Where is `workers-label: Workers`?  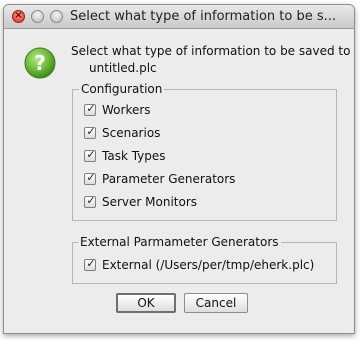 workers-label: Workers is located at coordinates (126, 110).